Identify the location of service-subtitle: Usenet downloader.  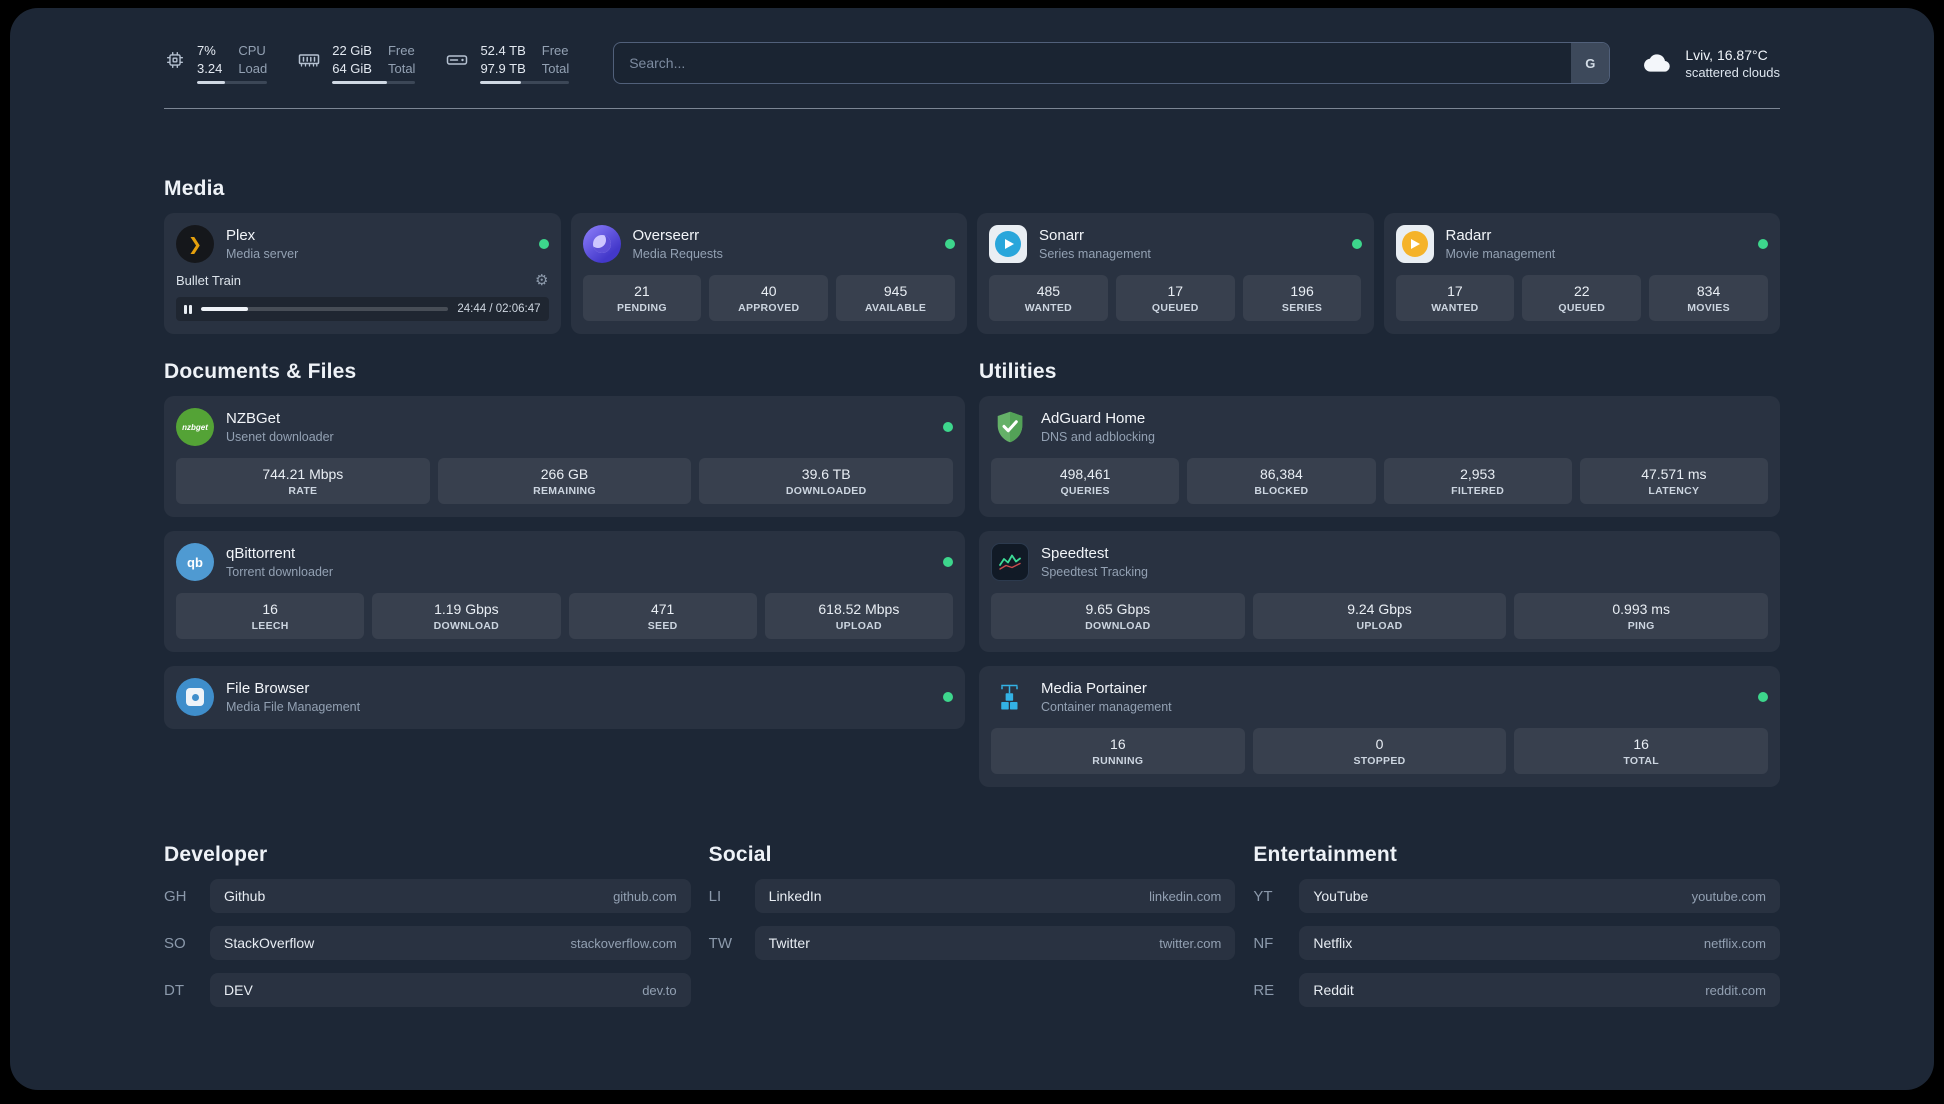
(280, 437).